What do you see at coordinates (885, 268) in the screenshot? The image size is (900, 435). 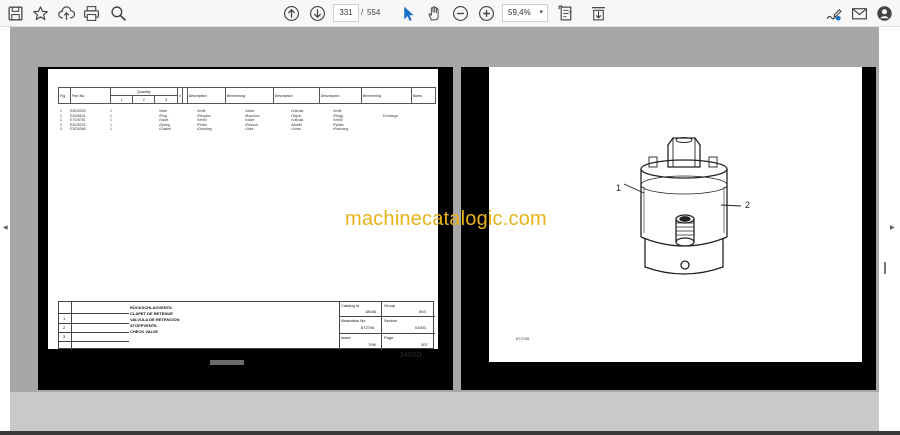 I see `scrollbar-thumb` at bounding box center [885, 268].